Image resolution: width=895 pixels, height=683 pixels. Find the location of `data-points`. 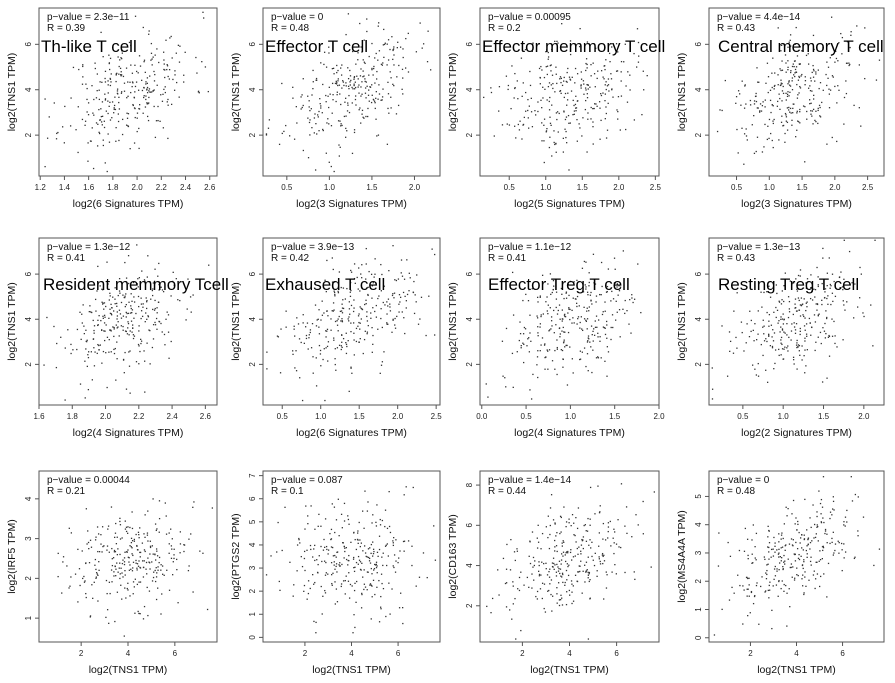

data-points is located at coordinates (351, 323).